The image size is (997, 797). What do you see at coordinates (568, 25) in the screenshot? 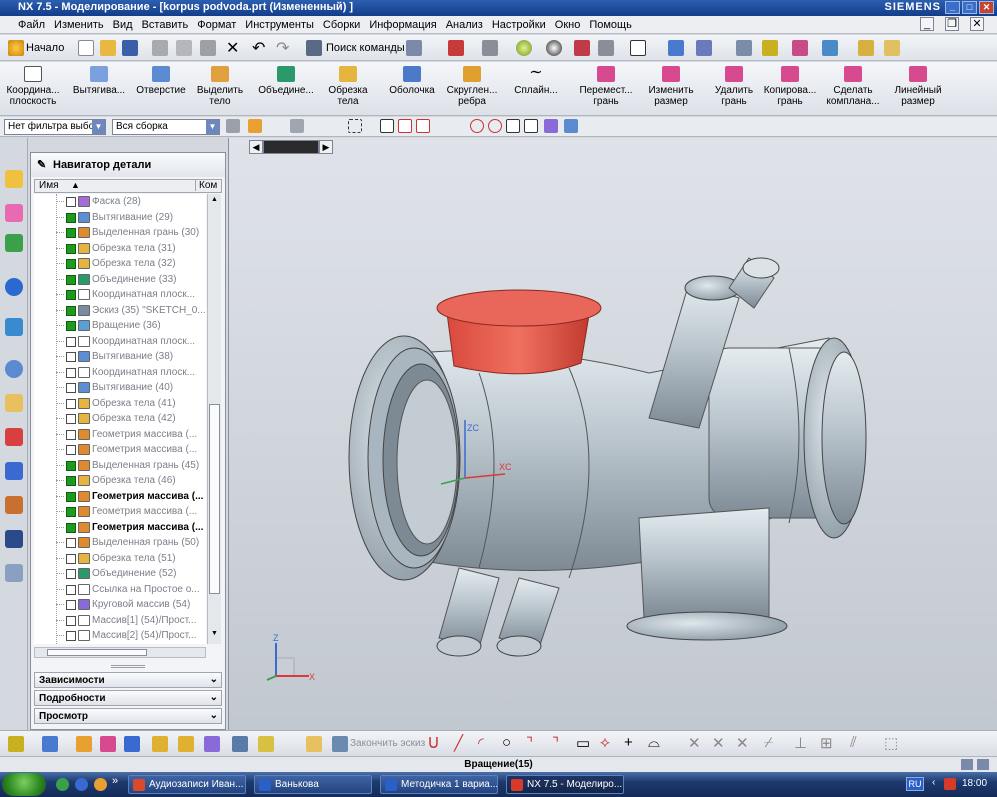
I see `menu-window: Окно` at bounding box center [568, 25].